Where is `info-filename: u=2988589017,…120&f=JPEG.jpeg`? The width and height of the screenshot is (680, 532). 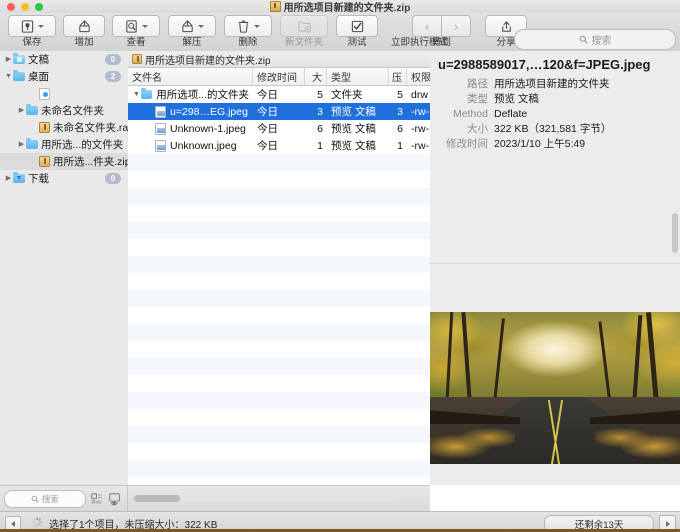 info-filename: u=2988589017,…120&f=JPEG.jpeg is located at coordinates (544, 64).